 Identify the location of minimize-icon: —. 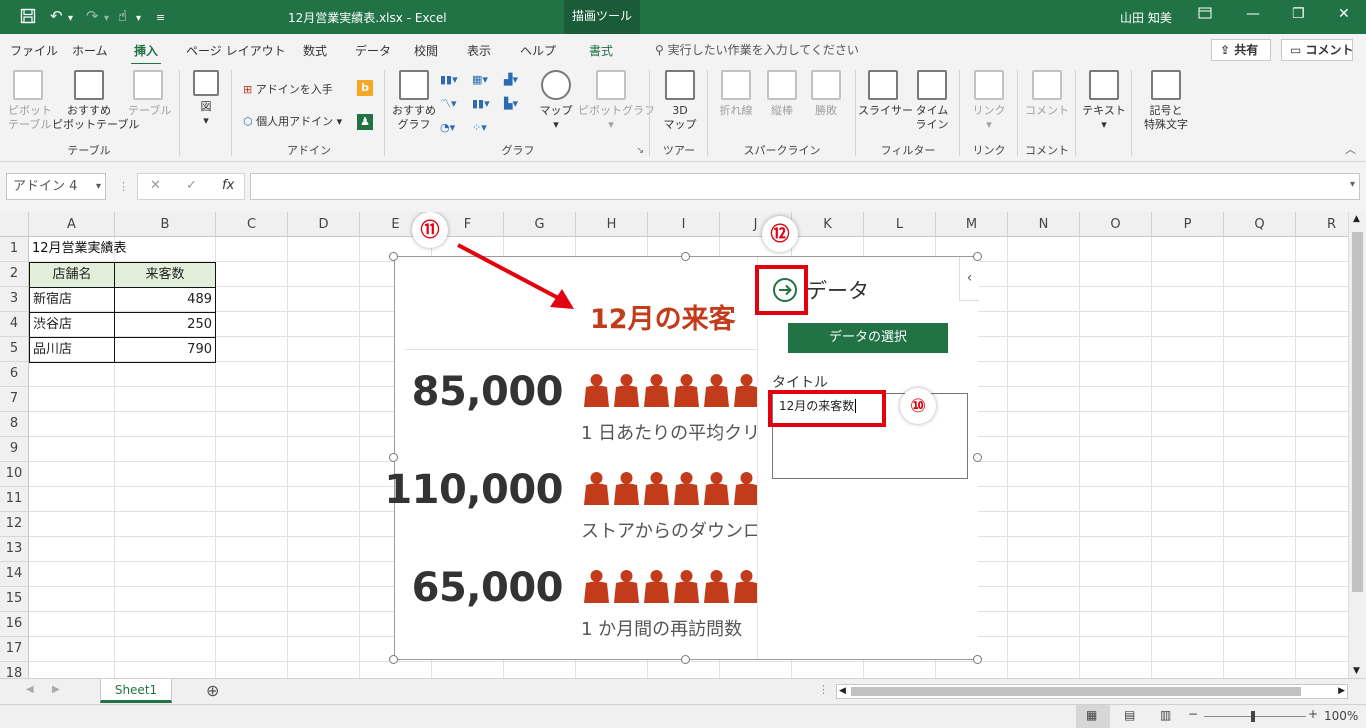
(1253, 14).